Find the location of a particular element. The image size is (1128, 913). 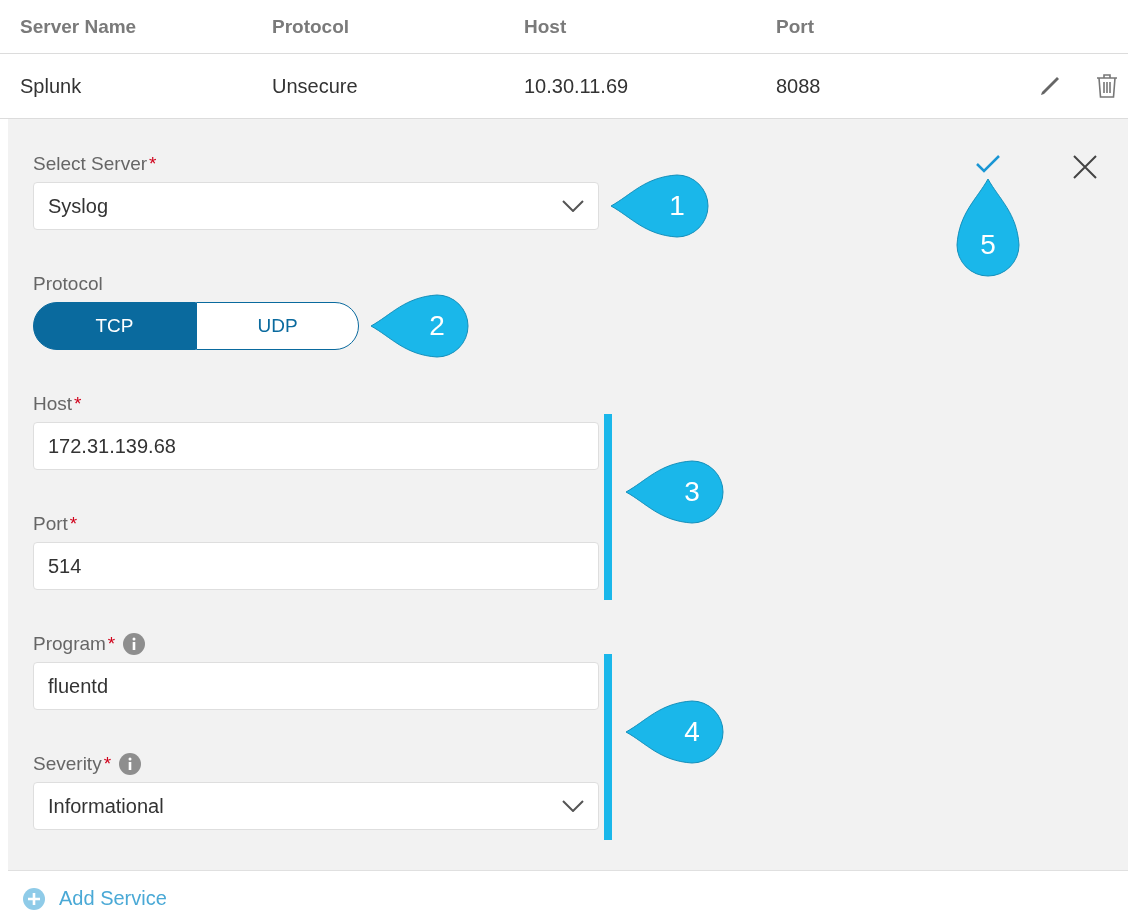

field-label: Severity* is located at coordinates (72, 764).